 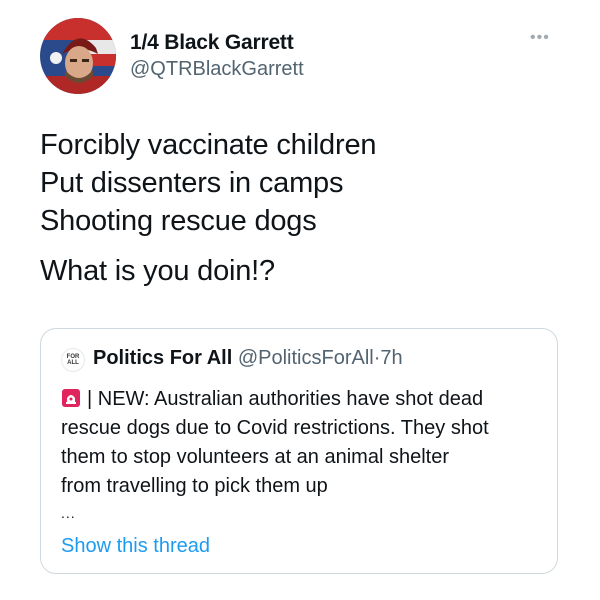 I want to click on tweet-line: Put dissenters in camps, so click(x=192, y=183).